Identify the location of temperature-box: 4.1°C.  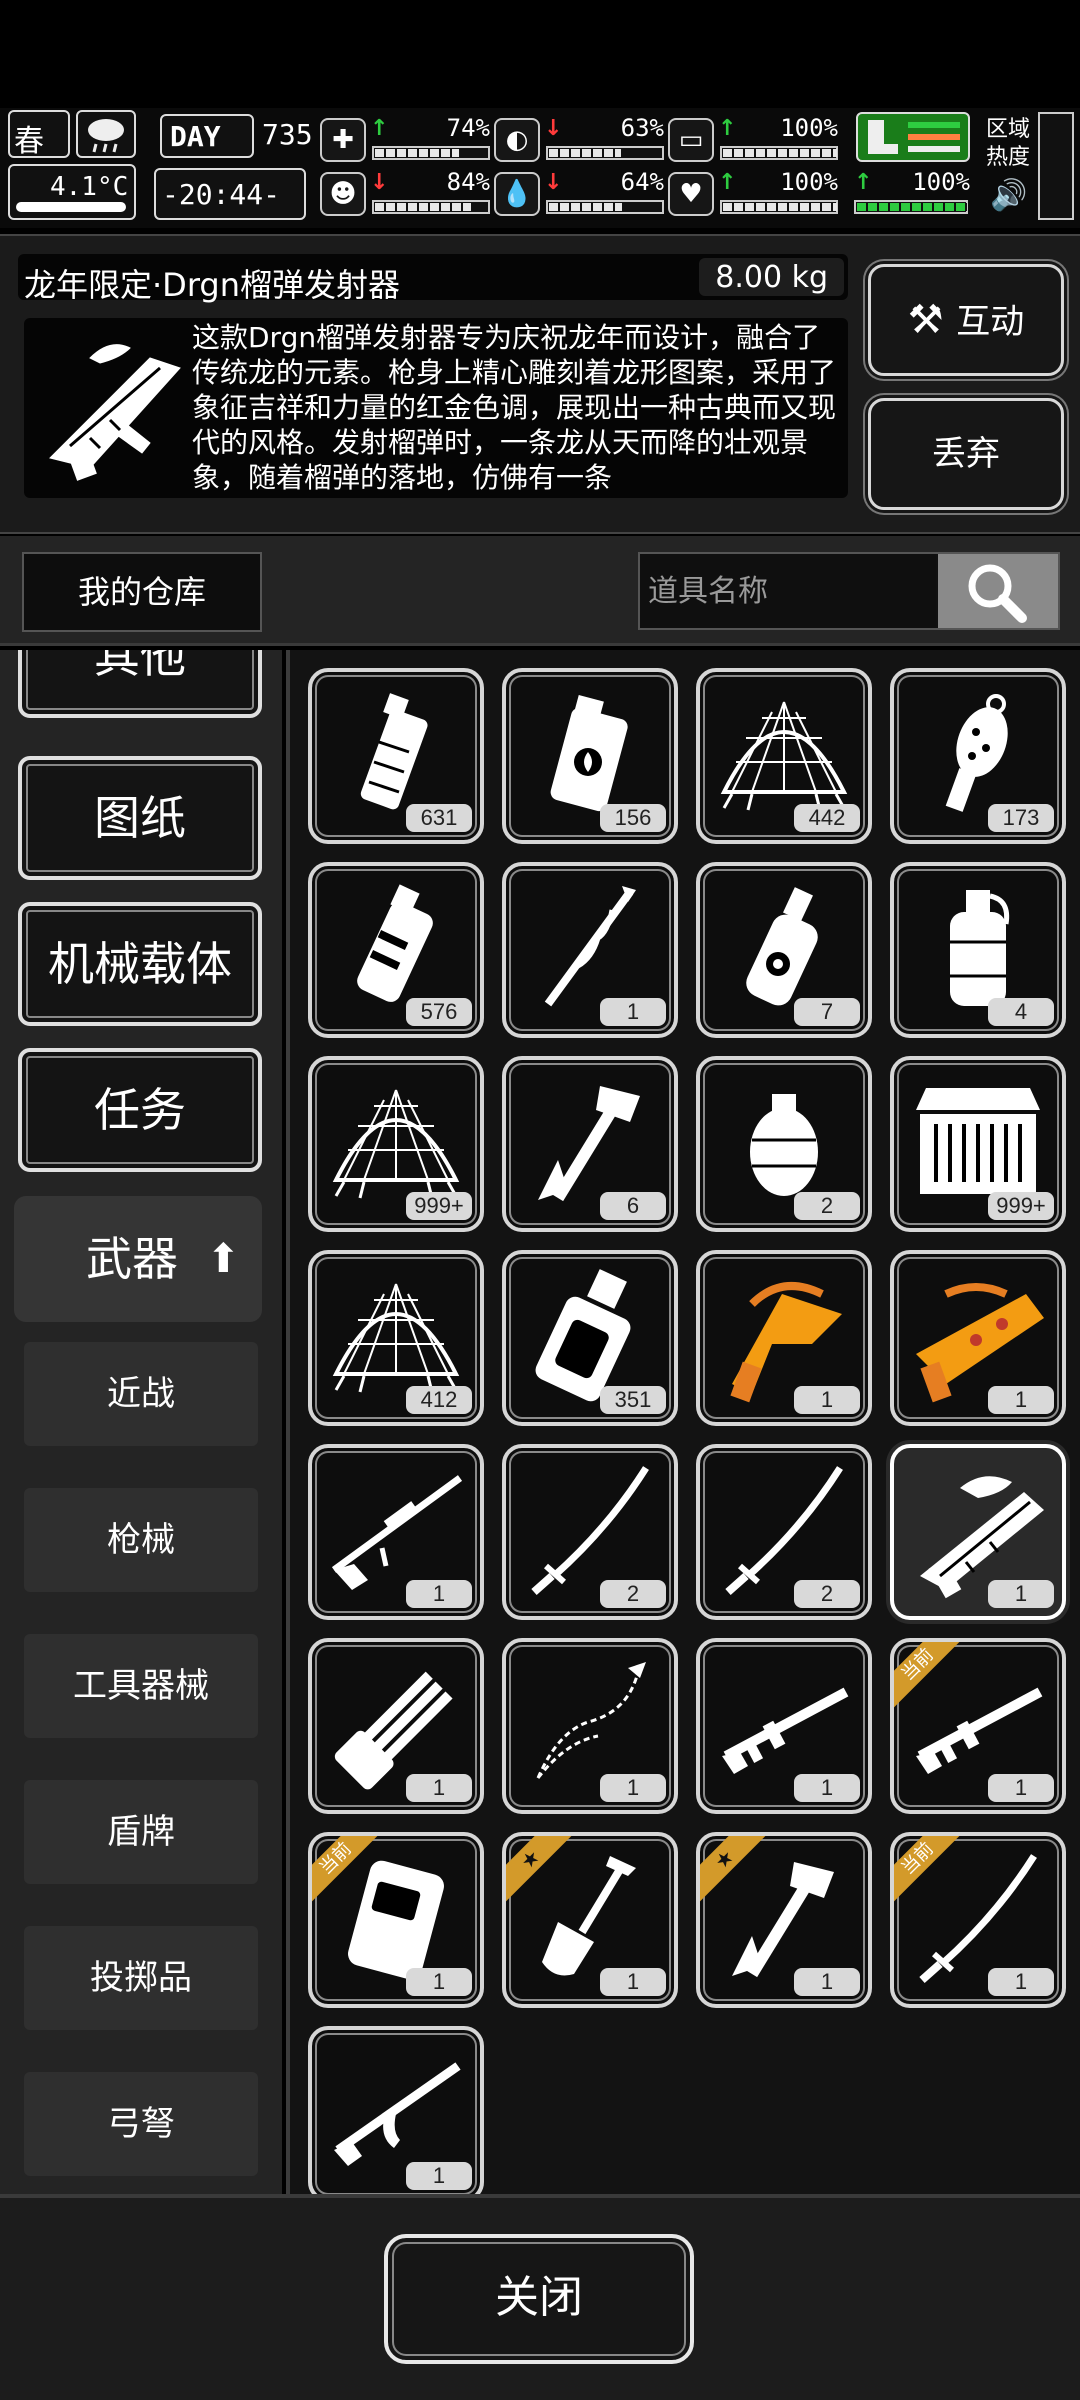
(72, 192).